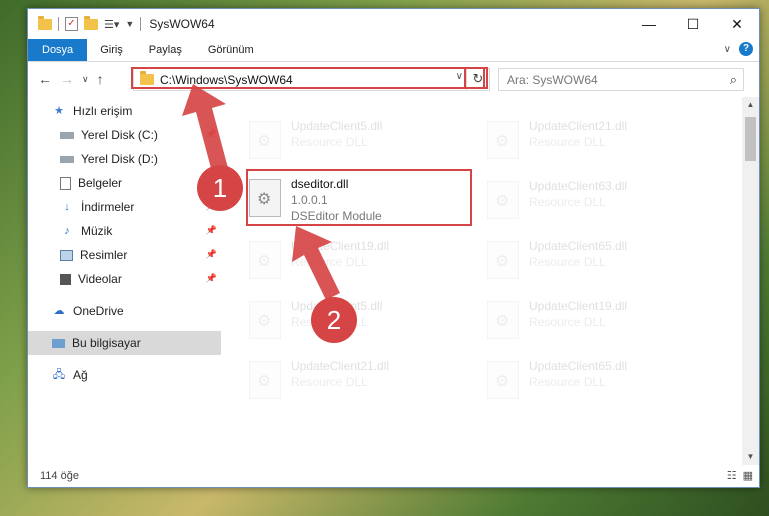  I want to click on step-badge-2: 2, so click(334, 320).